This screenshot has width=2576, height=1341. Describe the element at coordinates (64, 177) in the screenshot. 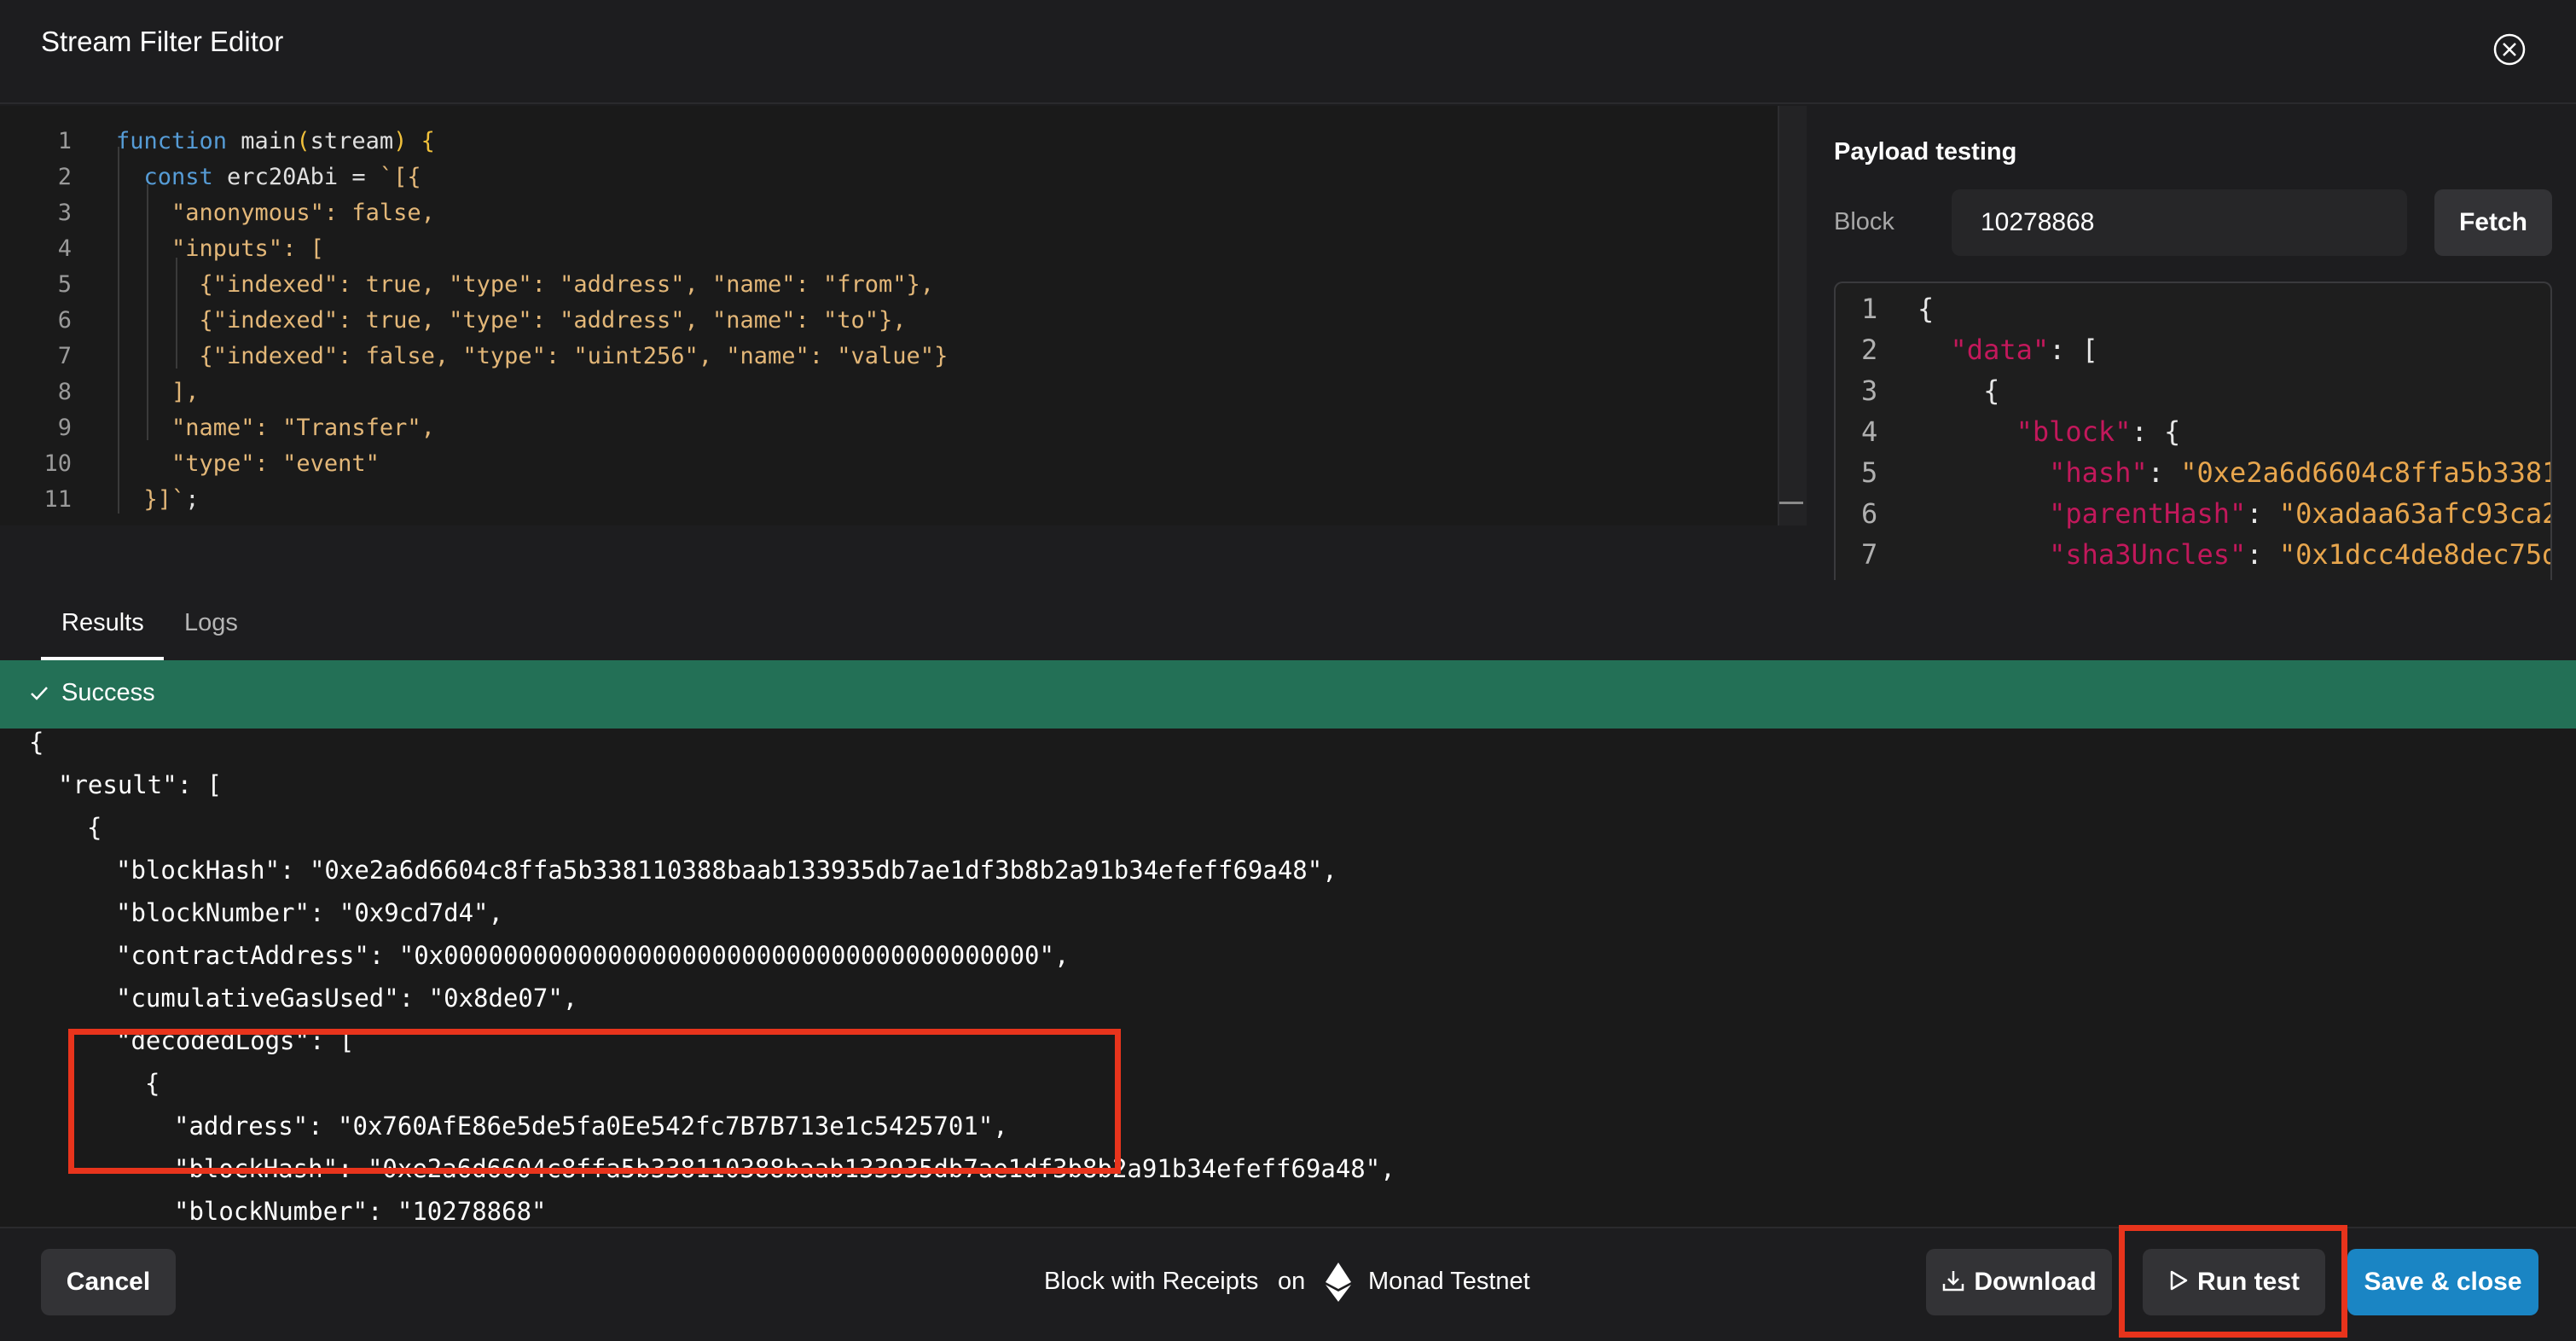

I see `line-number: 2` at that location.